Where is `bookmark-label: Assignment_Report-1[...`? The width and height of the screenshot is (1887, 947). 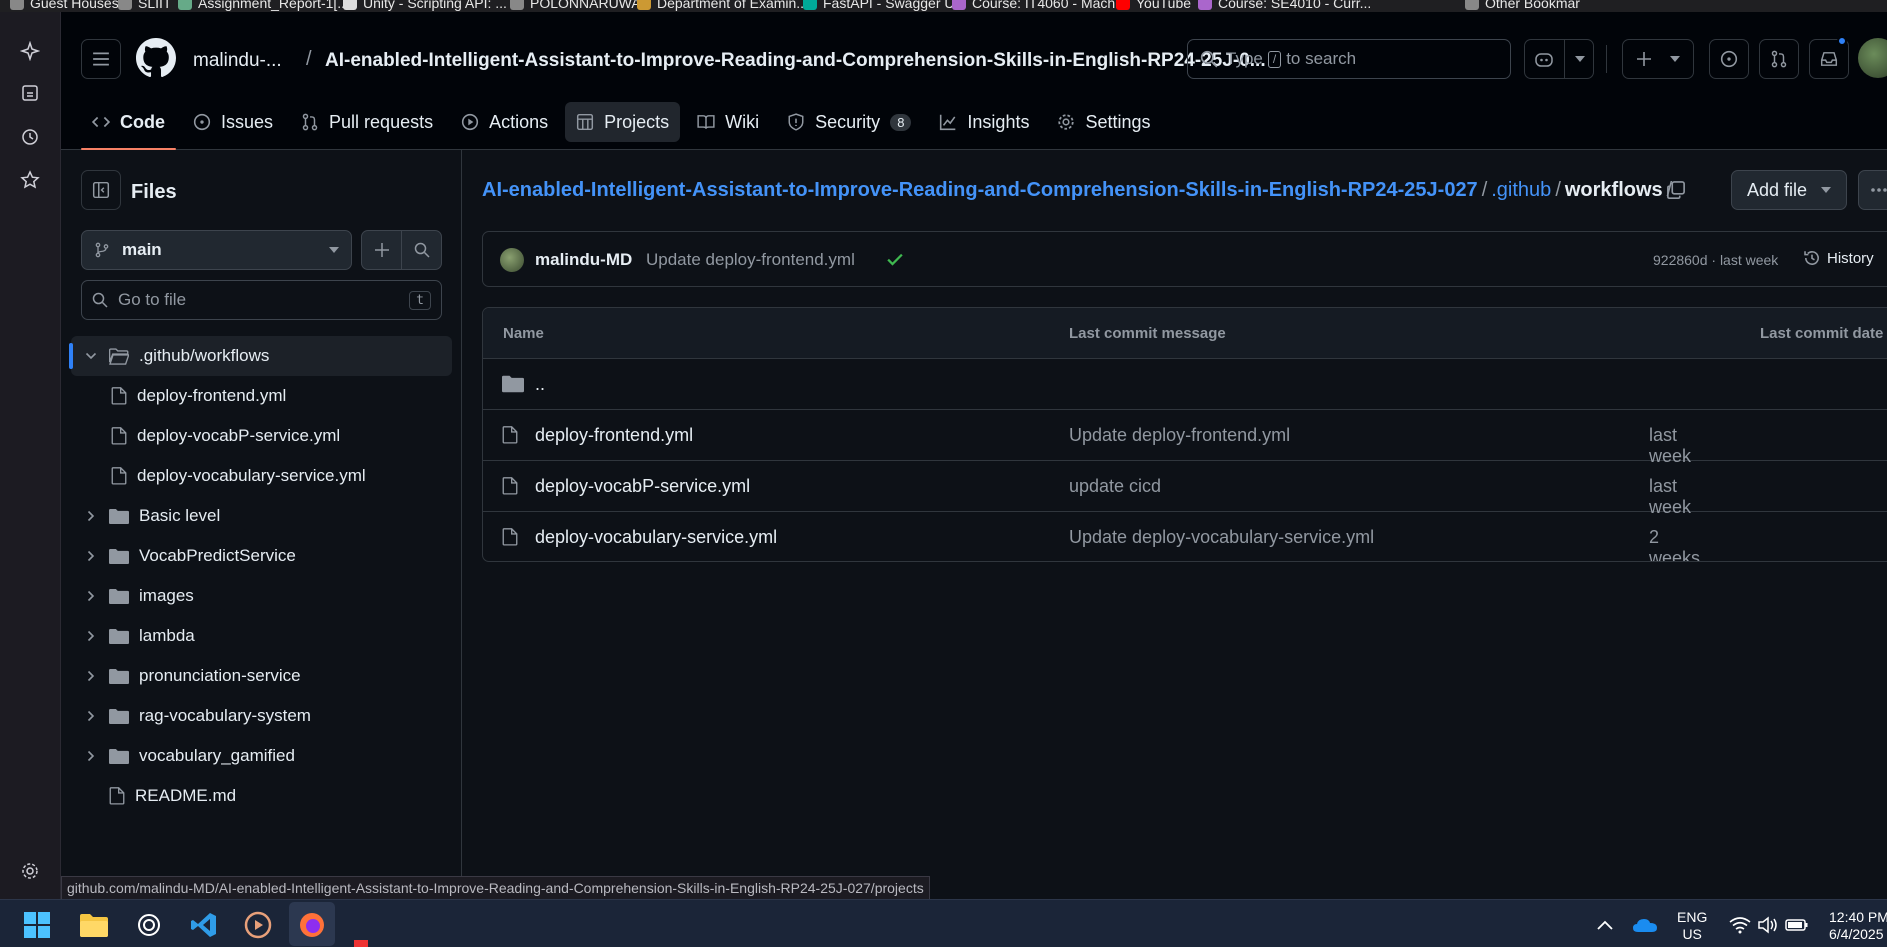 bookmark-label: Assignment_Report-1[... is located at coordinates (273, 5).